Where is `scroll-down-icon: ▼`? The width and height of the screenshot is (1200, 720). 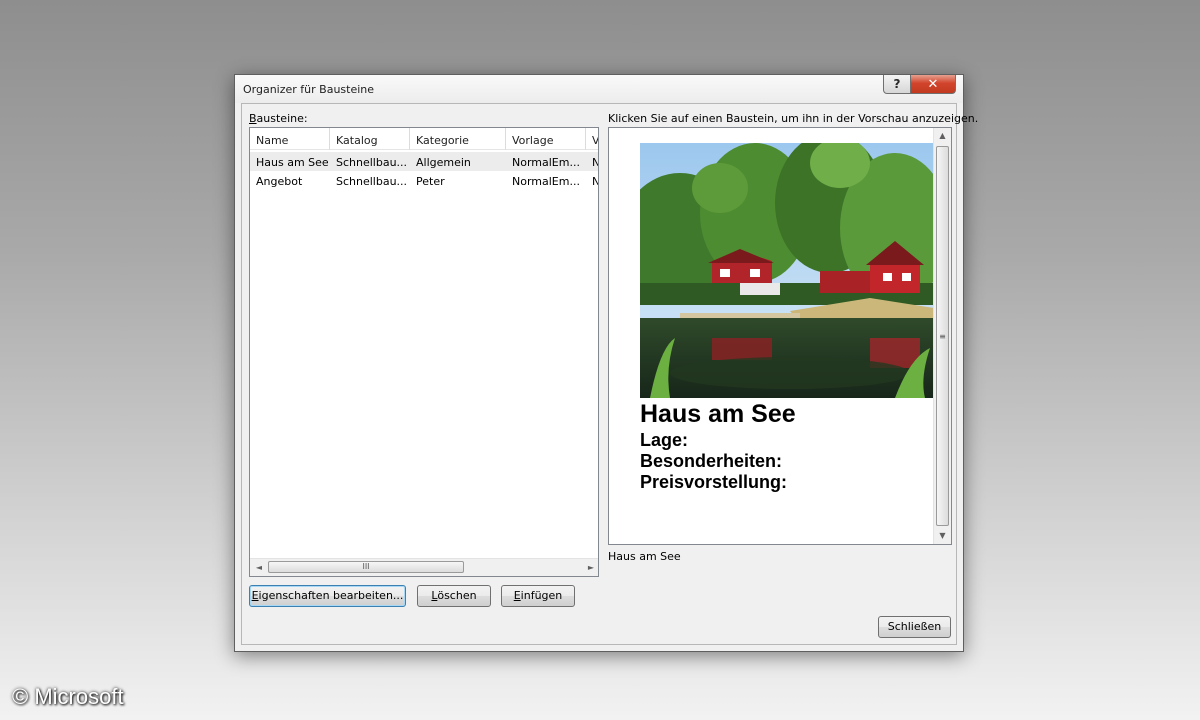 scroll-down-icon: ▼ is located at coordinates (942, 536).